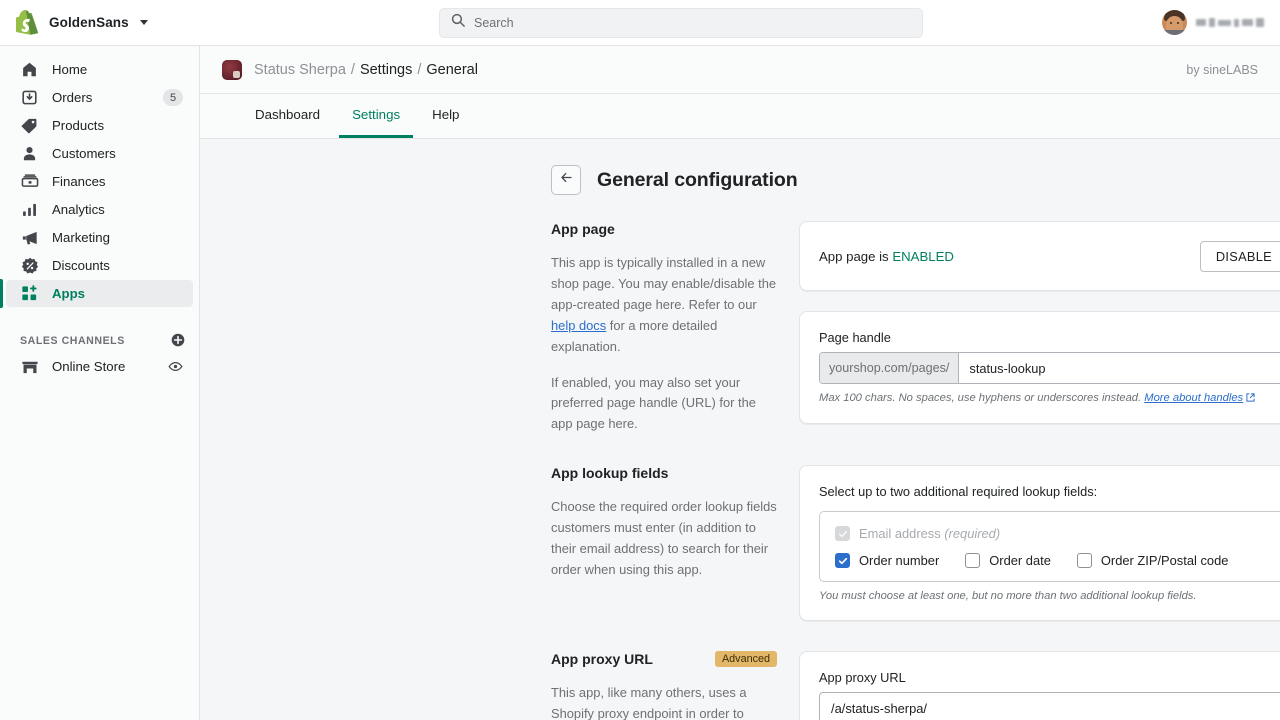 The width and height of the screenshot is (1280, 720). I want to click on search-container: Search, so click(681, 22).